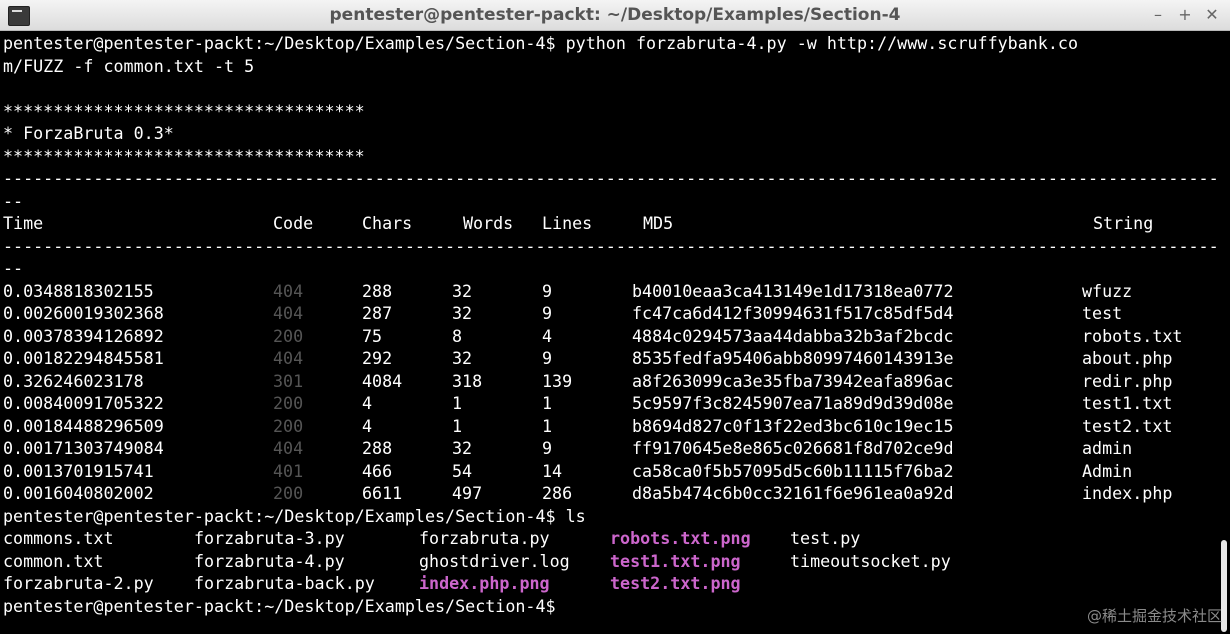 The image size is (1230, 634). What do you see at coordinates (675, 583) in the screenshot?
I see `file-entry: test2.txt.png` at bounding box center [675, 583].